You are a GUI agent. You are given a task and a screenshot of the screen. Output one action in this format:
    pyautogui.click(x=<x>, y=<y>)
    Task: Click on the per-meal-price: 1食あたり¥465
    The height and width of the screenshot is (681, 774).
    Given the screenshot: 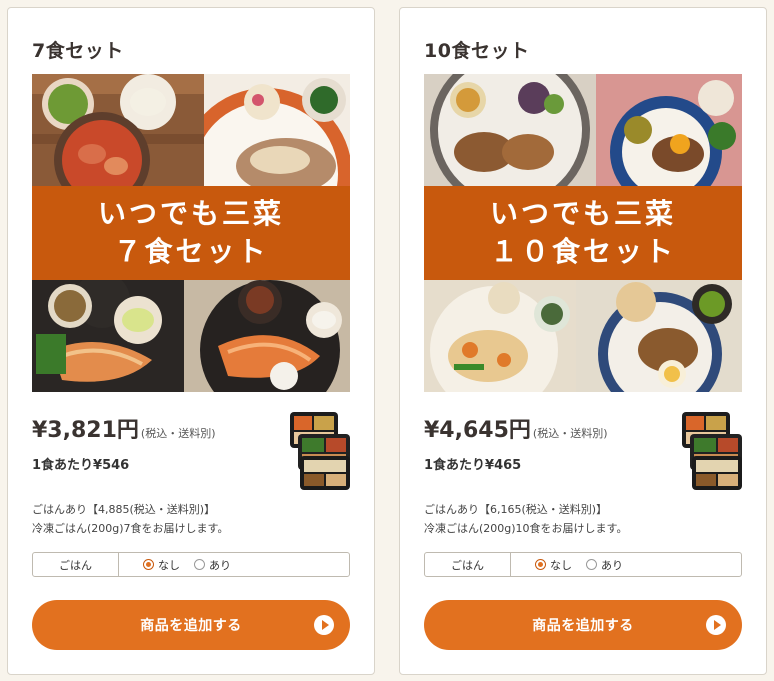 What is the action you would take?
    pyautogui.click(x=473, y=465)
    